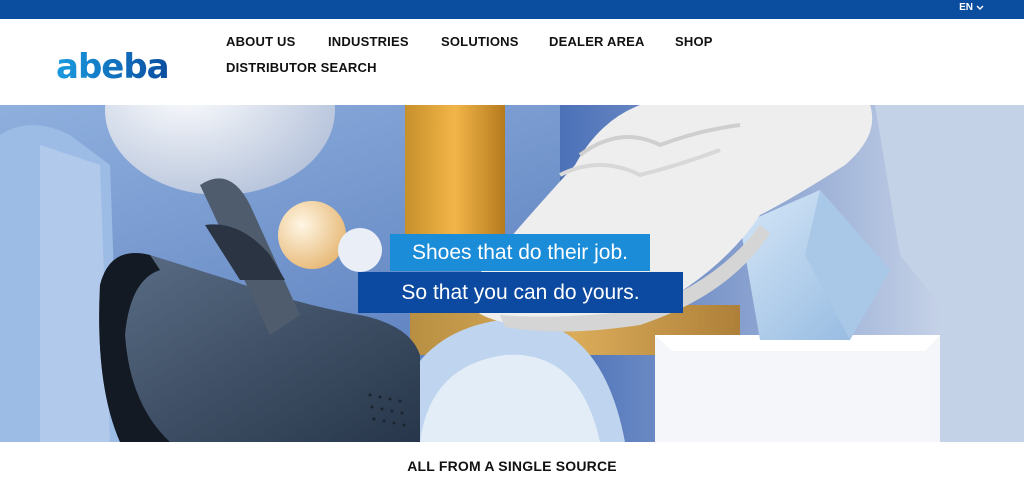 This screenshot has width=1024, height=484. Describe the element at coordinates (512, 9) in the screenshot. I see `top-bar: EN` at that location.